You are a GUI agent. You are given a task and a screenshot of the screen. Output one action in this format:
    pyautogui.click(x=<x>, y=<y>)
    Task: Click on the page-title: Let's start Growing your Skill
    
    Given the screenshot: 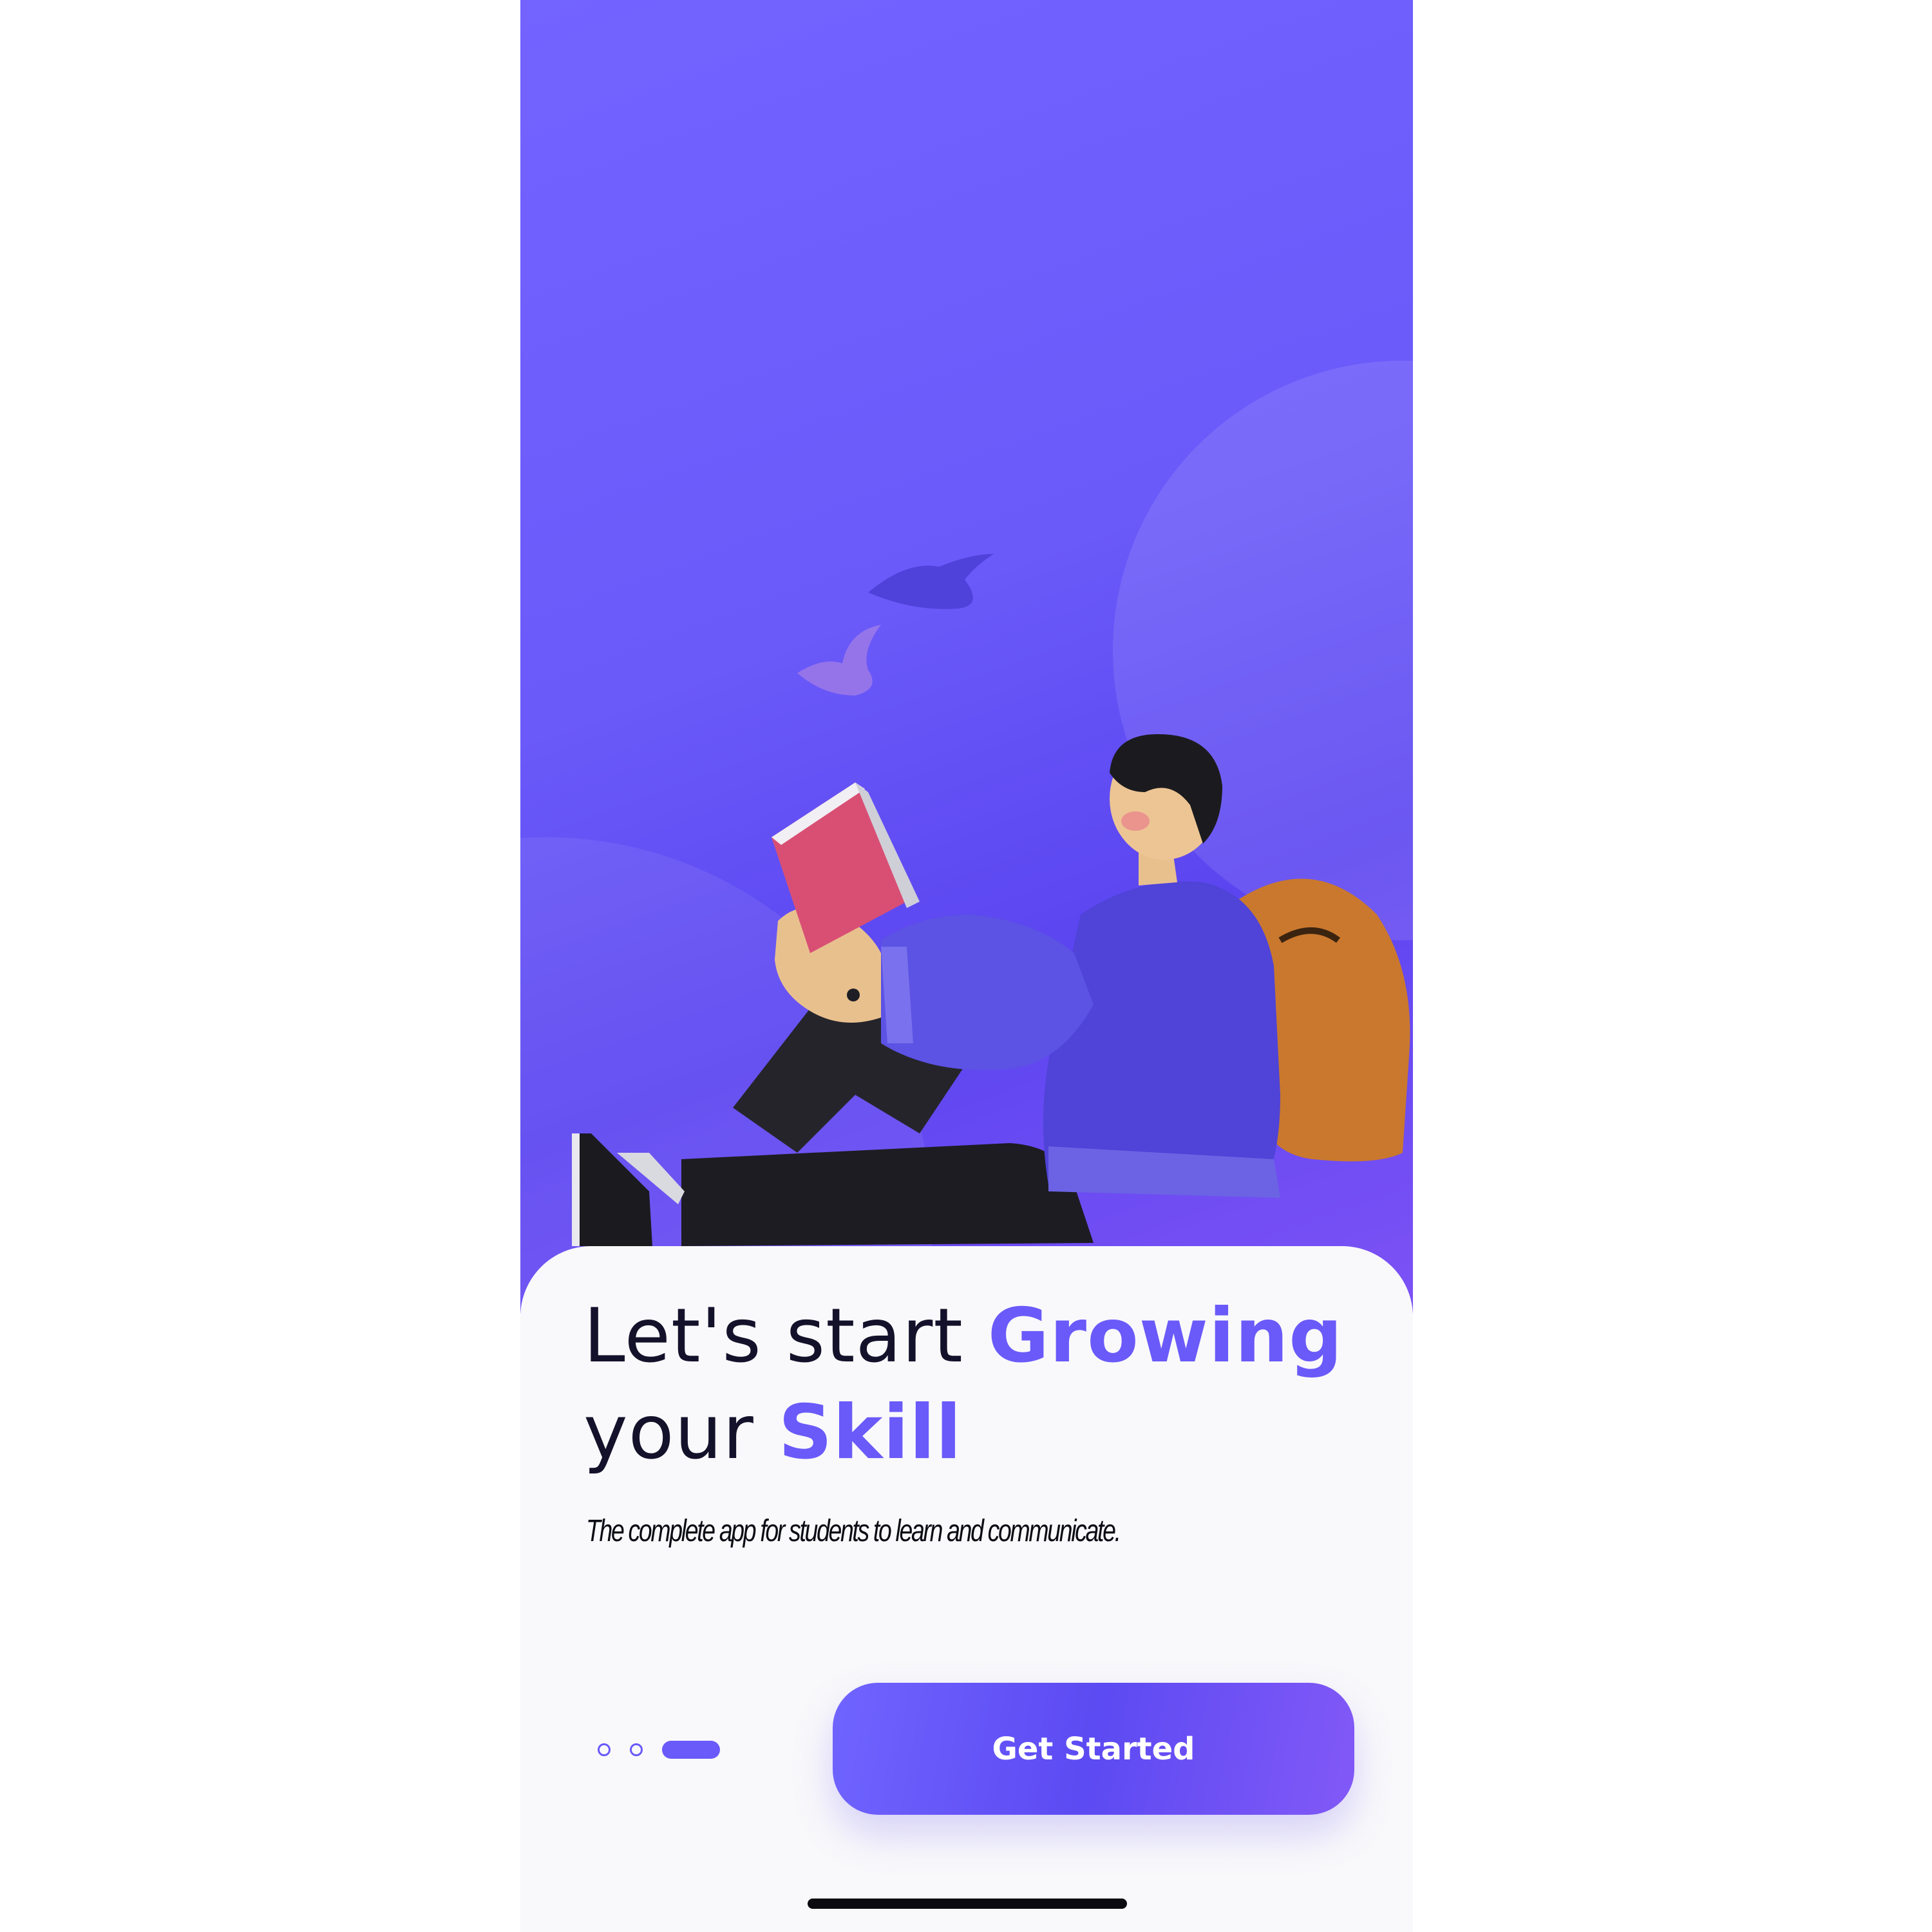 What is the action you would take?
    pyautogui.click(x=970, y=1384)
    